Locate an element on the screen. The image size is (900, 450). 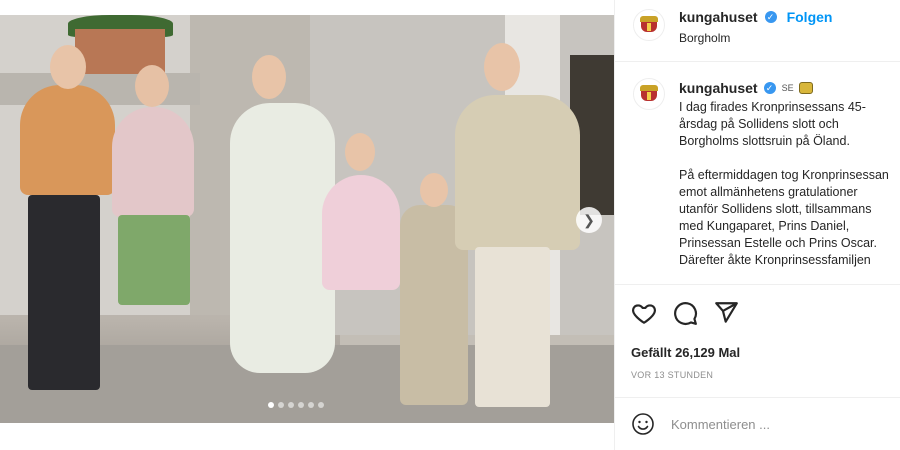
location-link: Borgholm is located at coordinates (704, 38).